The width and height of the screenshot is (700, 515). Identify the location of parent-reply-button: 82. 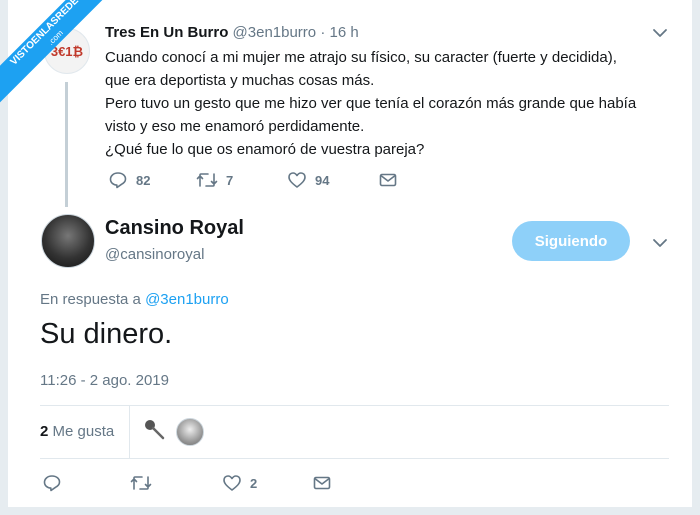
(129, 180).